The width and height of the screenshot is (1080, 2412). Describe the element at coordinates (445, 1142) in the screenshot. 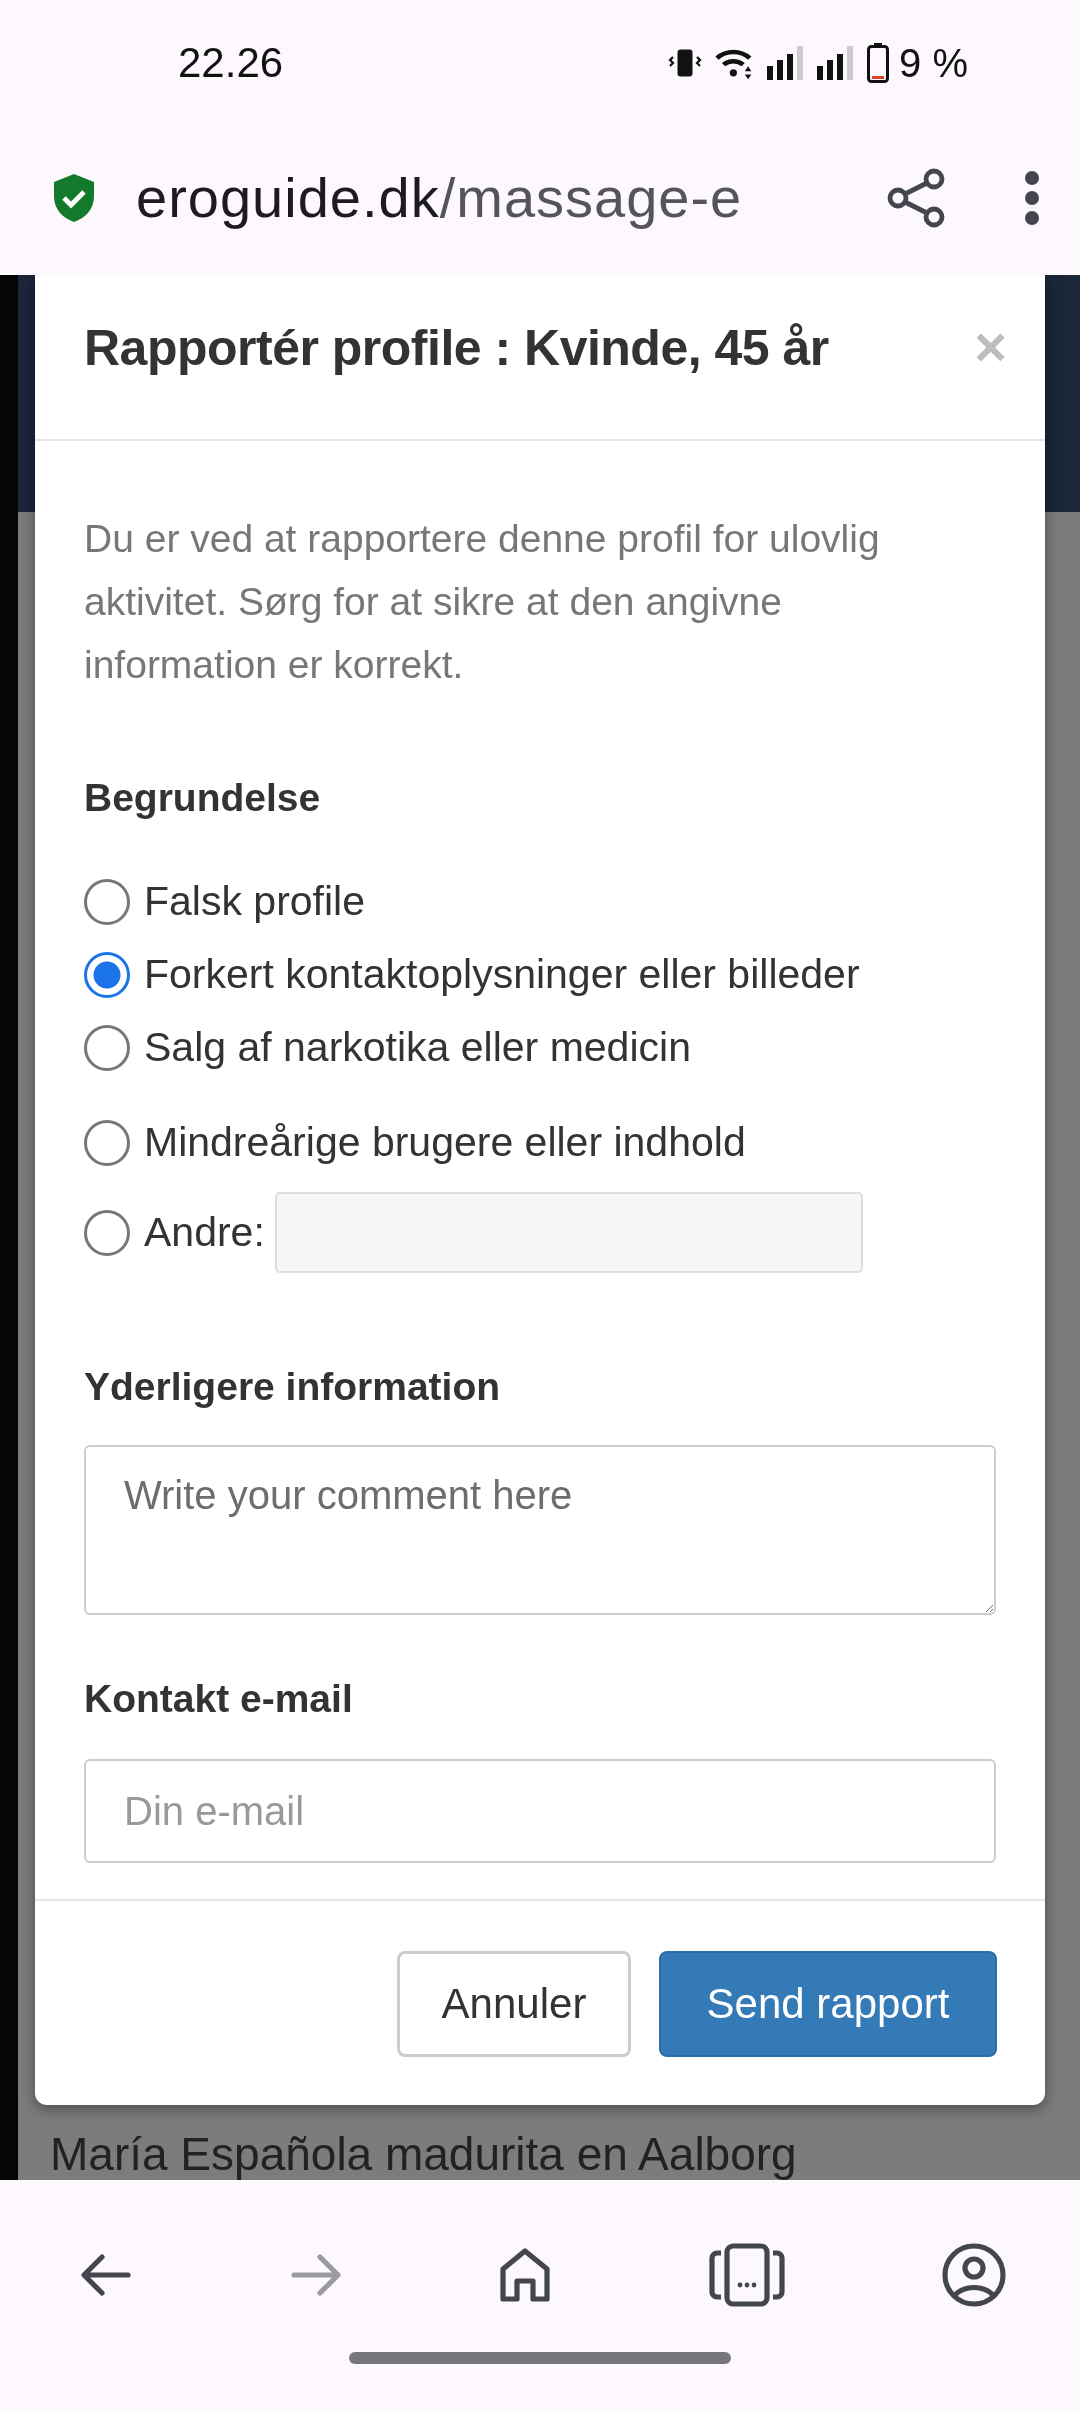

I see `reason-option: Mindreårige brugere eller indhold` at that location.